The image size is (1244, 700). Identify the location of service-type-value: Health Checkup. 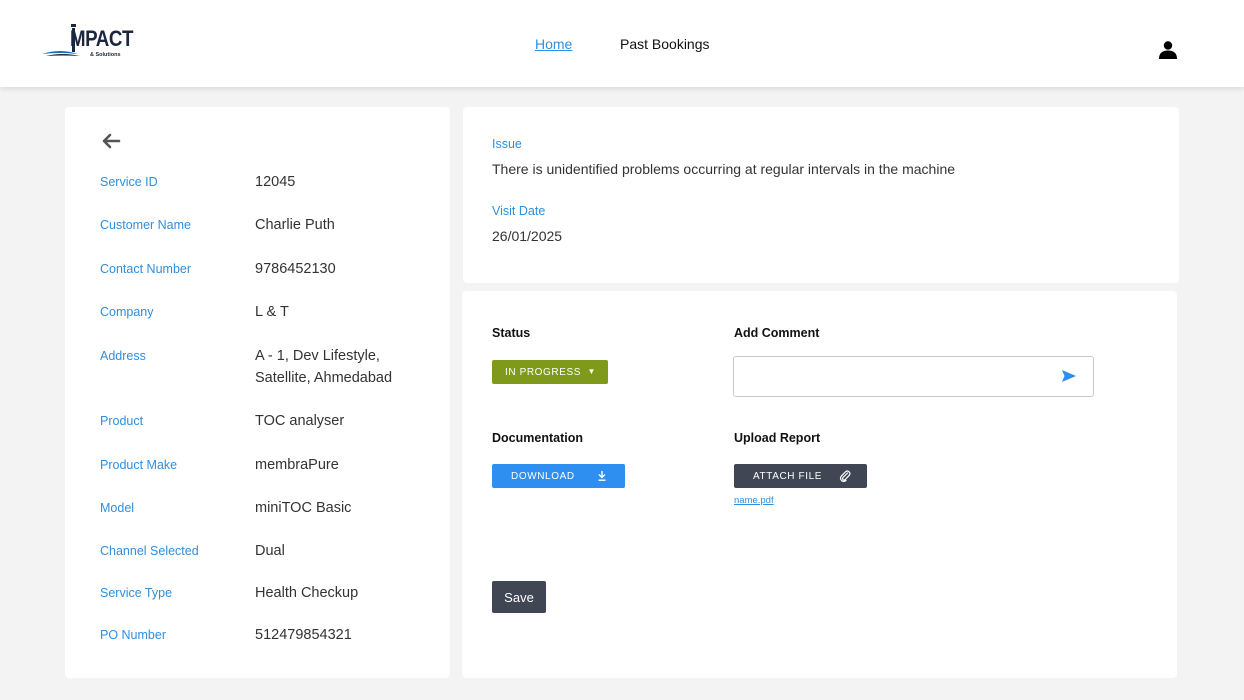
(307, 593).